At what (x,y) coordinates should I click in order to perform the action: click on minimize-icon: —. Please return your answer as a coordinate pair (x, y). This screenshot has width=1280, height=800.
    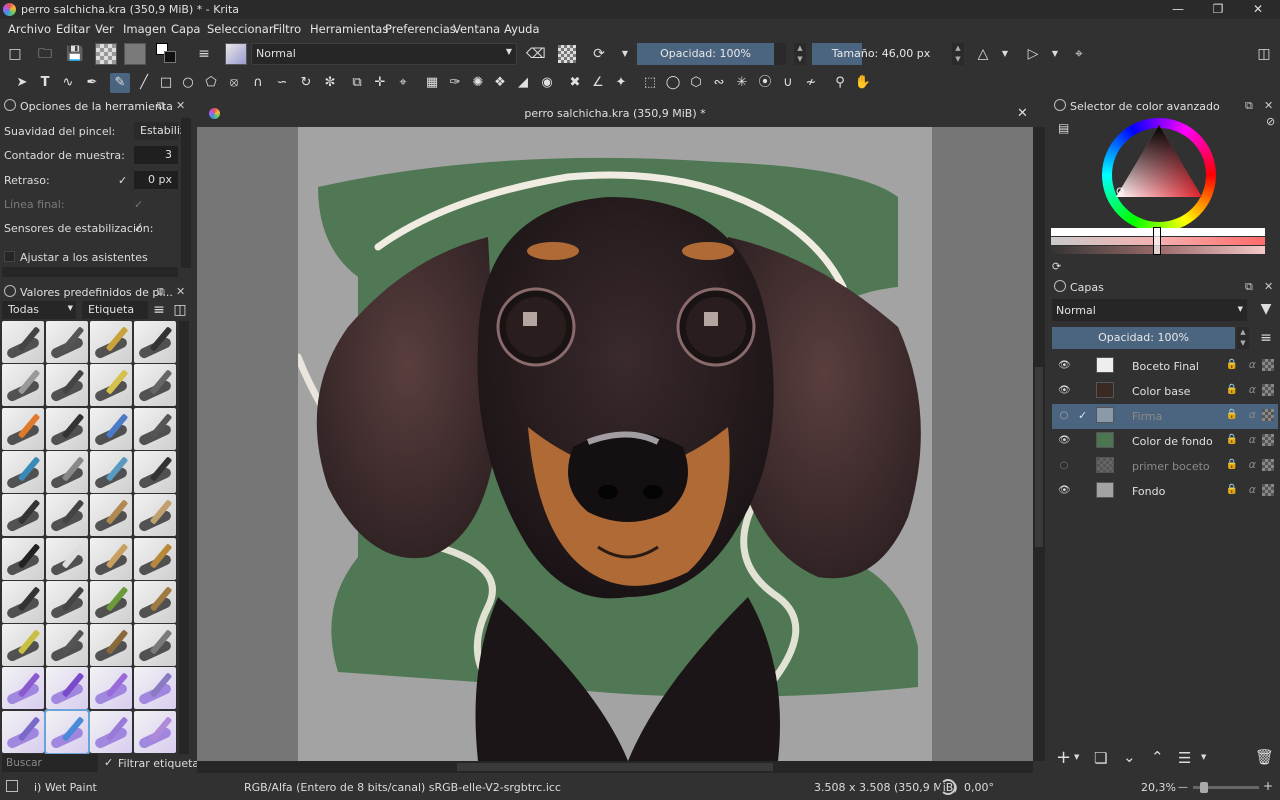
    Looking at the image, I should click on (1178, 9).